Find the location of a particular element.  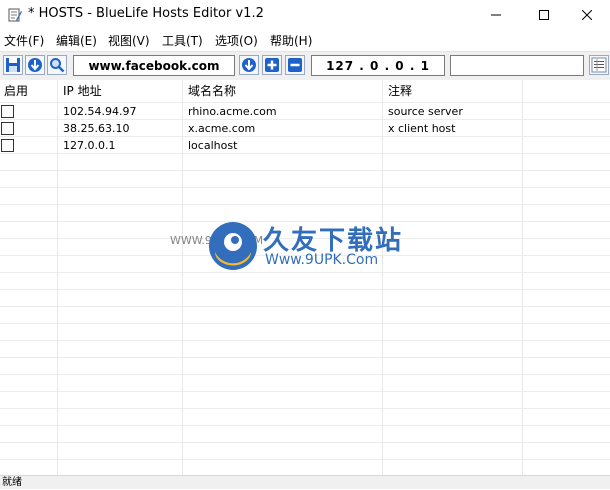

status-bar: 就绪 is located at coordinates (305, 482).